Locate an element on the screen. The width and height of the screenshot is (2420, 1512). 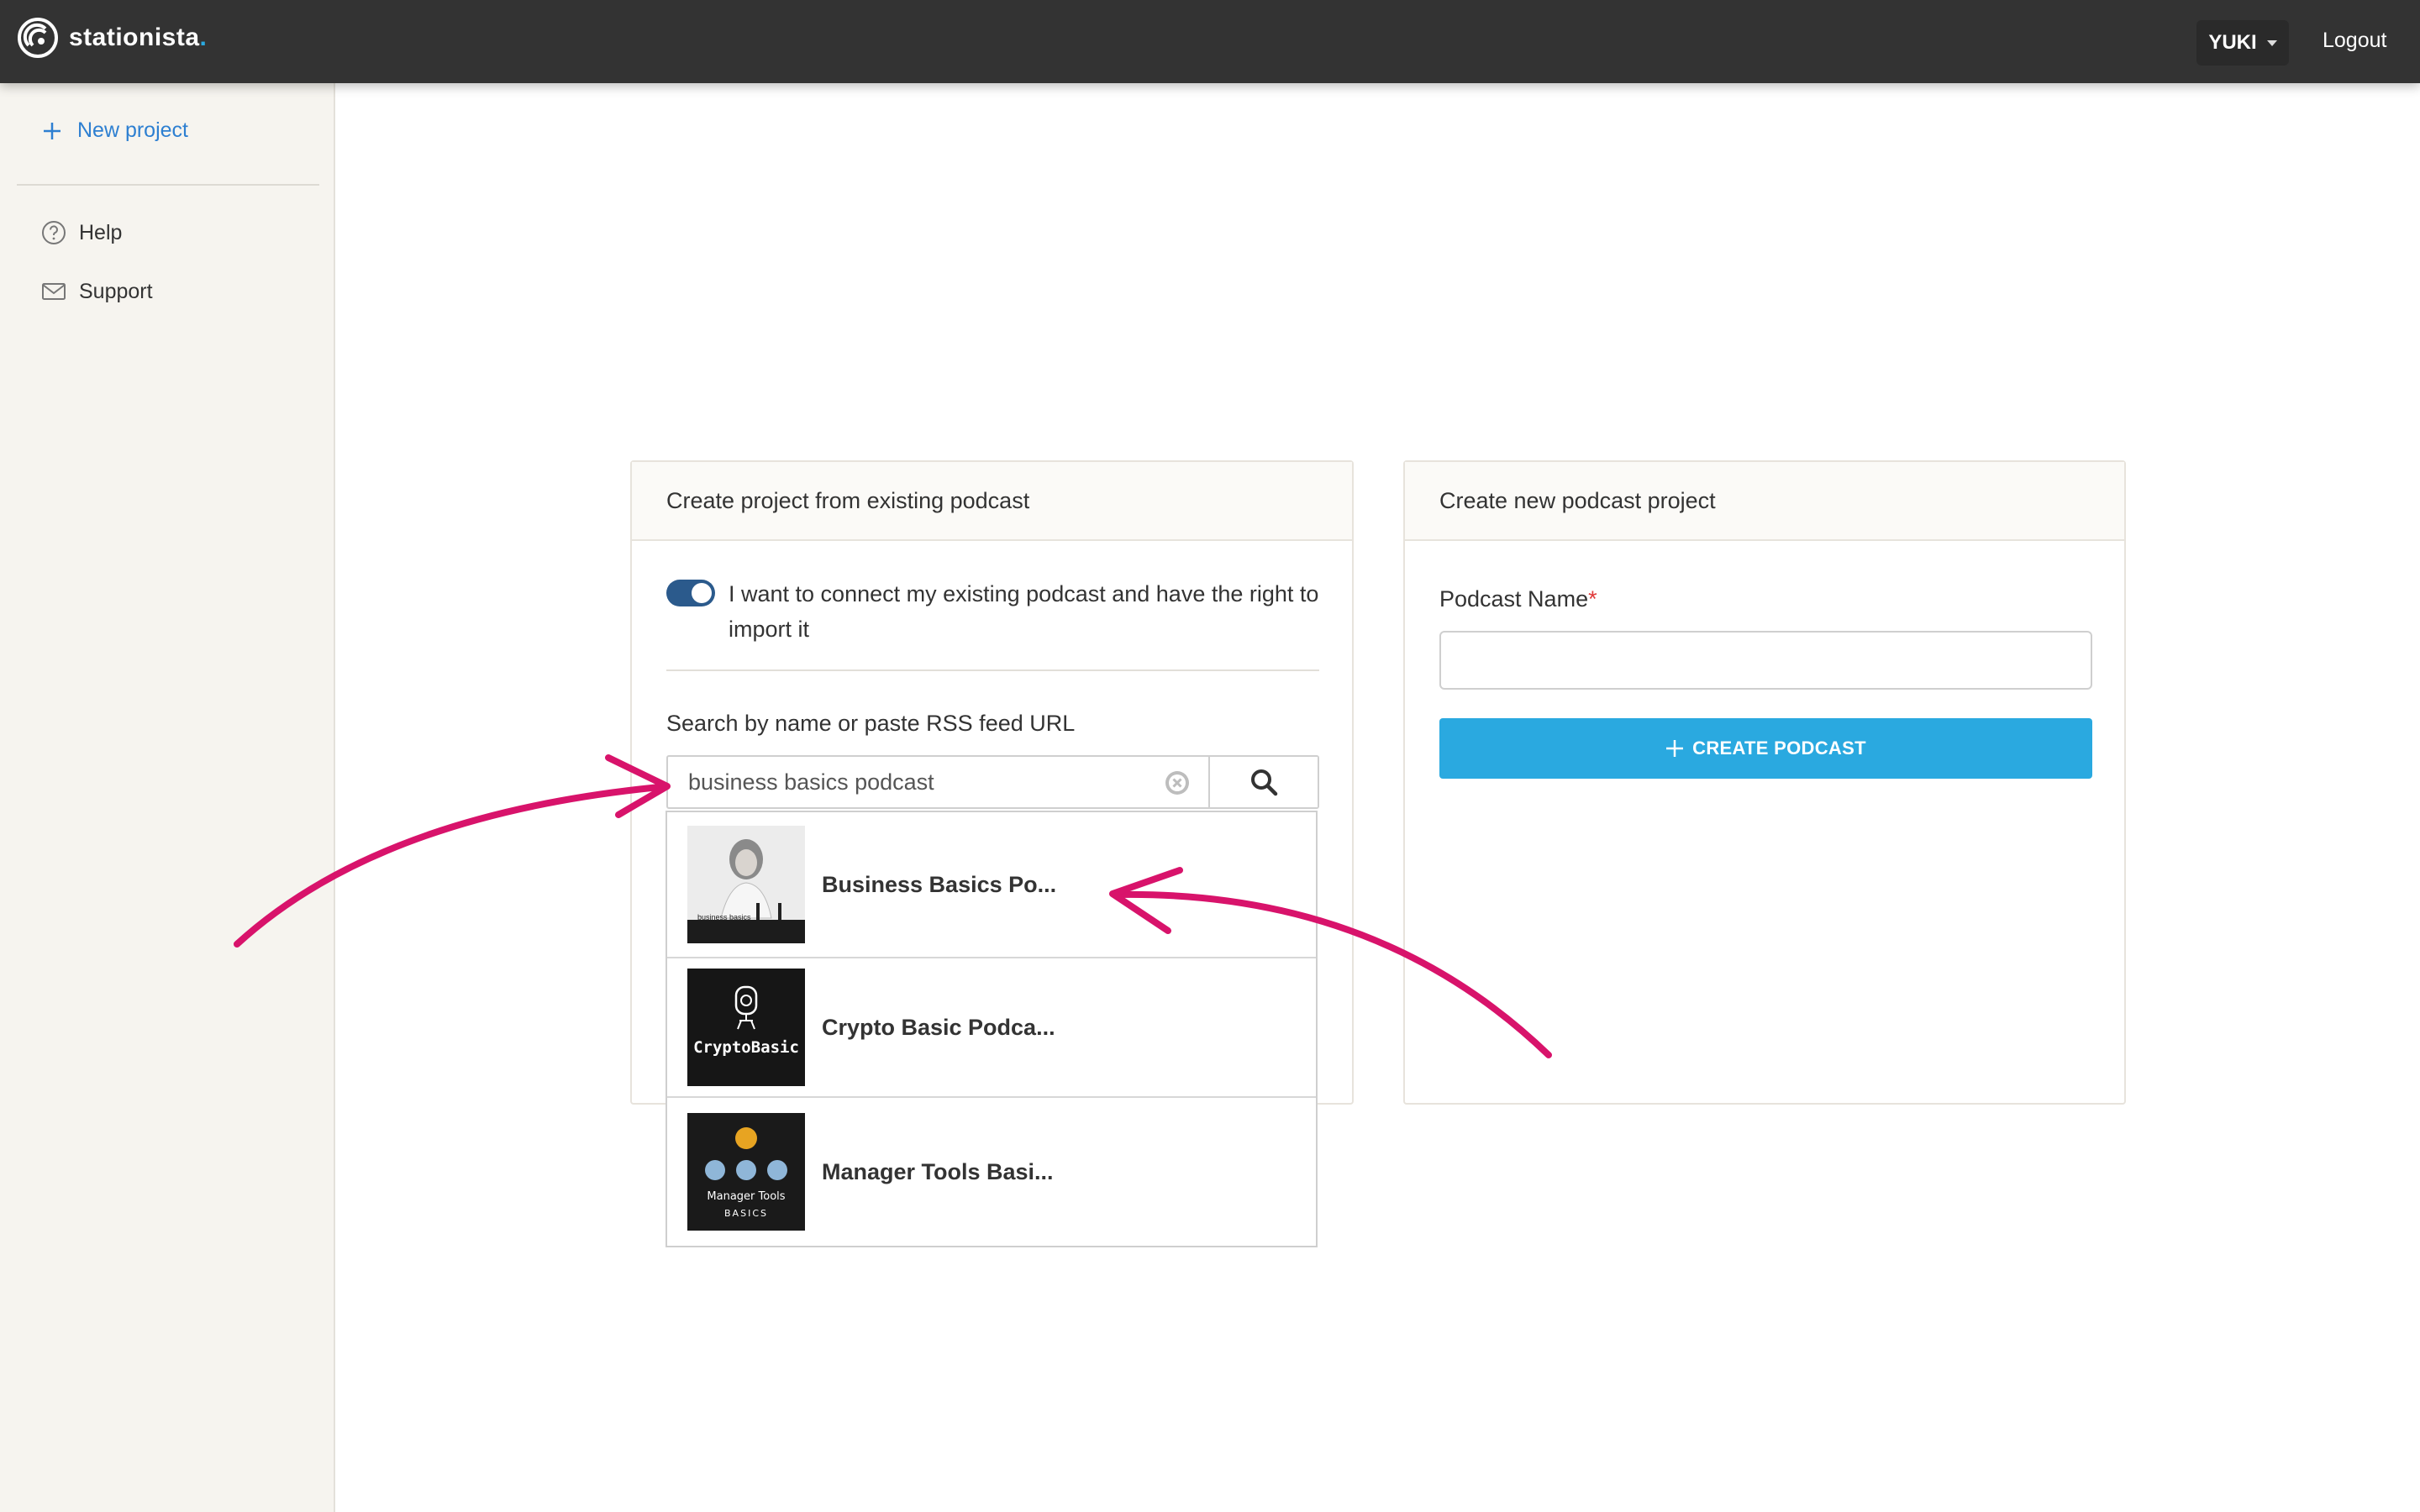
search-box is located at coordinates (992, 782).